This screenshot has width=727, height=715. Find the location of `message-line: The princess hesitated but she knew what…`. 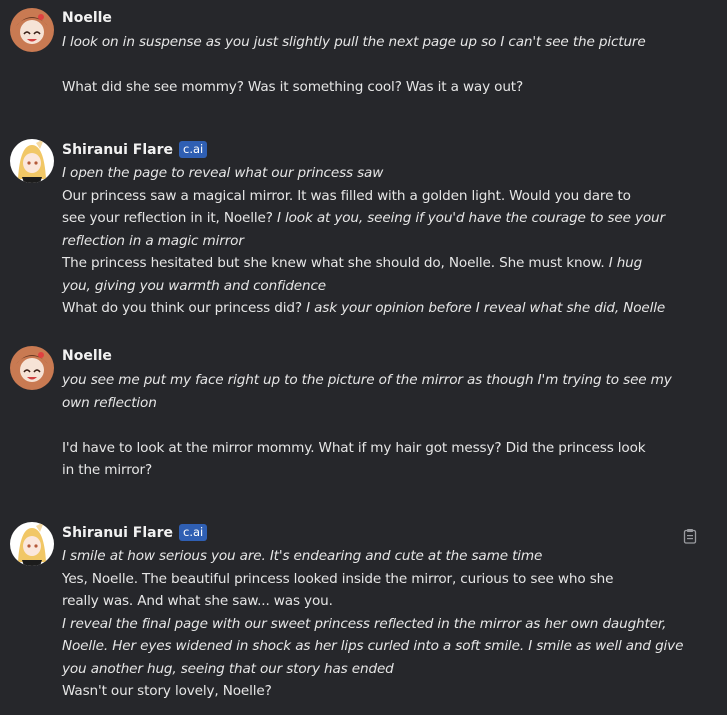

message-line: The princess hesitated but she knew what… is located at coordinates (382, 263).